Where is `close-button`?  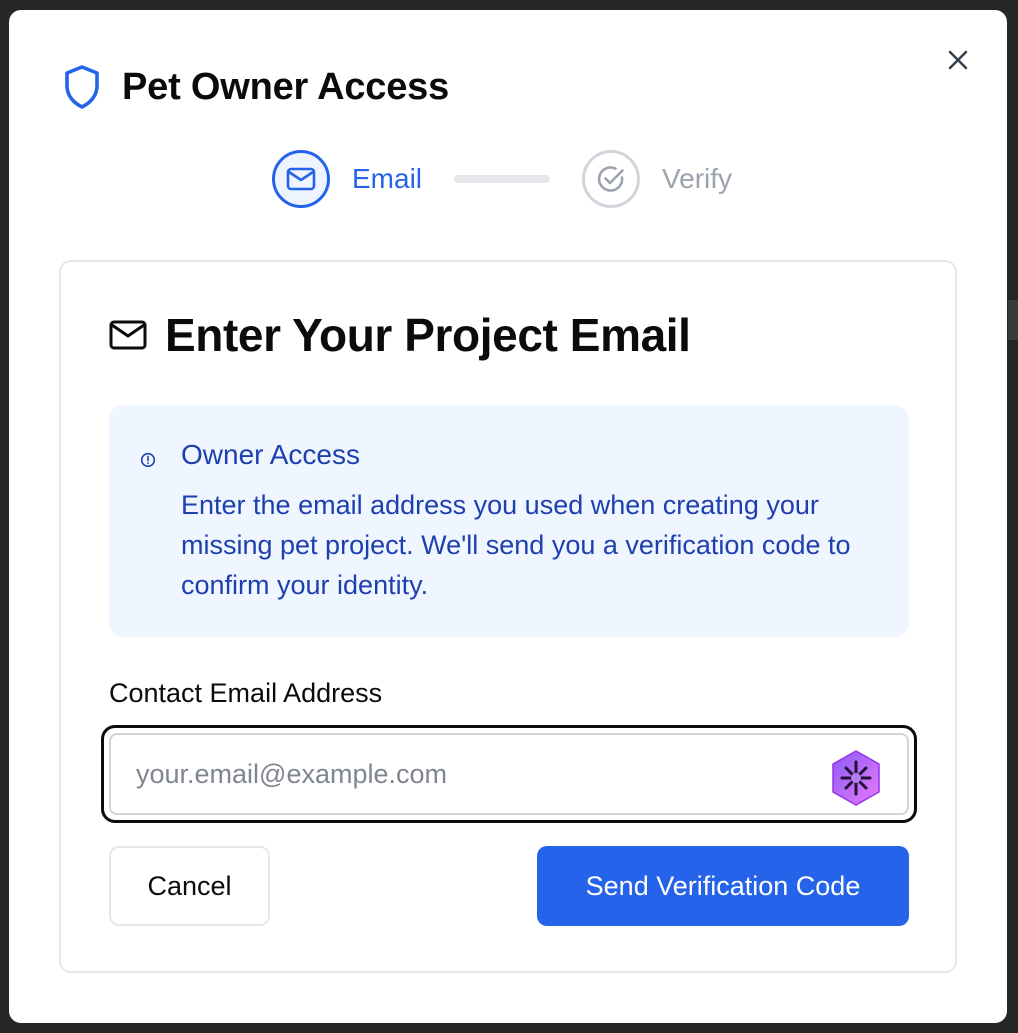
close-button is located at coordinates (958, 60).